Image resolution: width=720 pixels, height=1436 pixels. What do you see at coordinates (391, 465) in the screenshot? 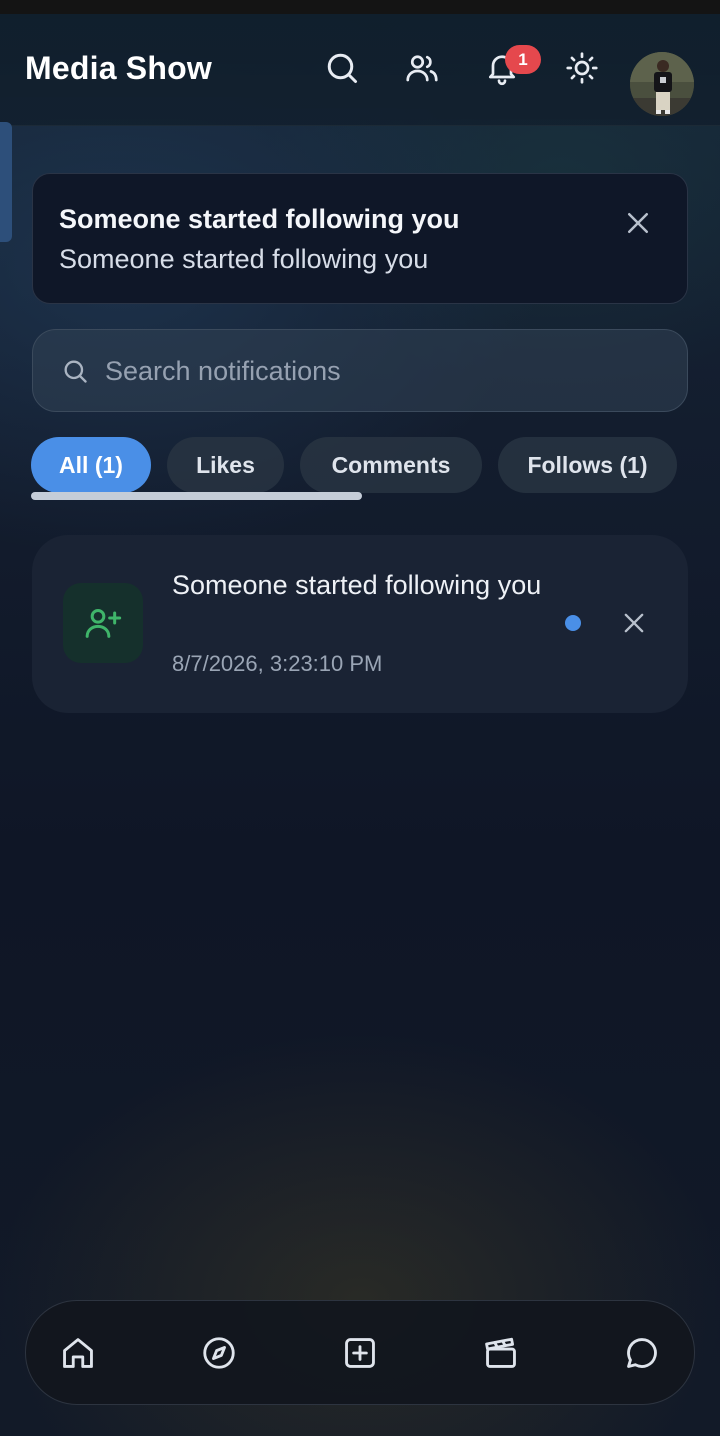
I see `tab-comments: Comments` at bounding box center [391, 465].